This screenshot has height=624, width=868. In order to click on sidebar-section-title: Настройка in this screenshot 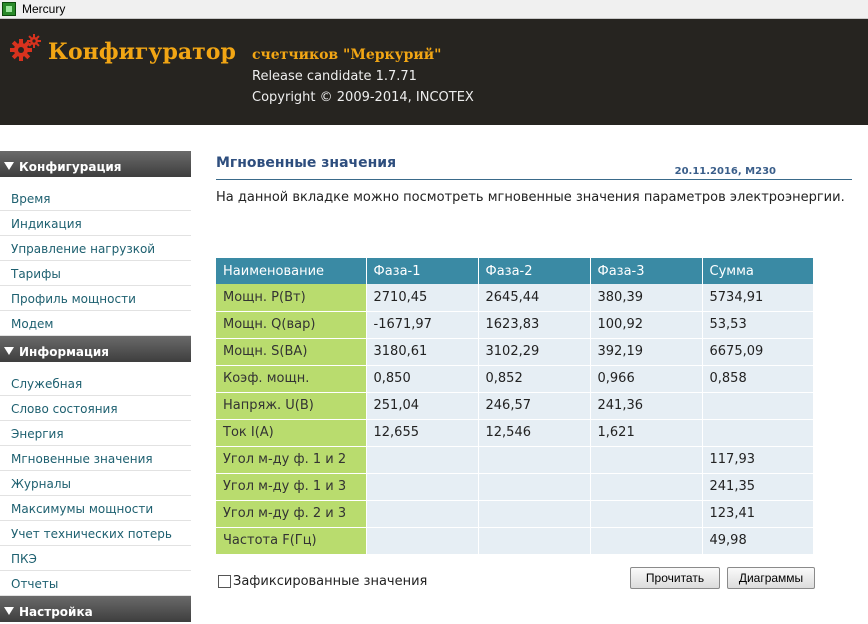, I will do `click(56, 612)`.